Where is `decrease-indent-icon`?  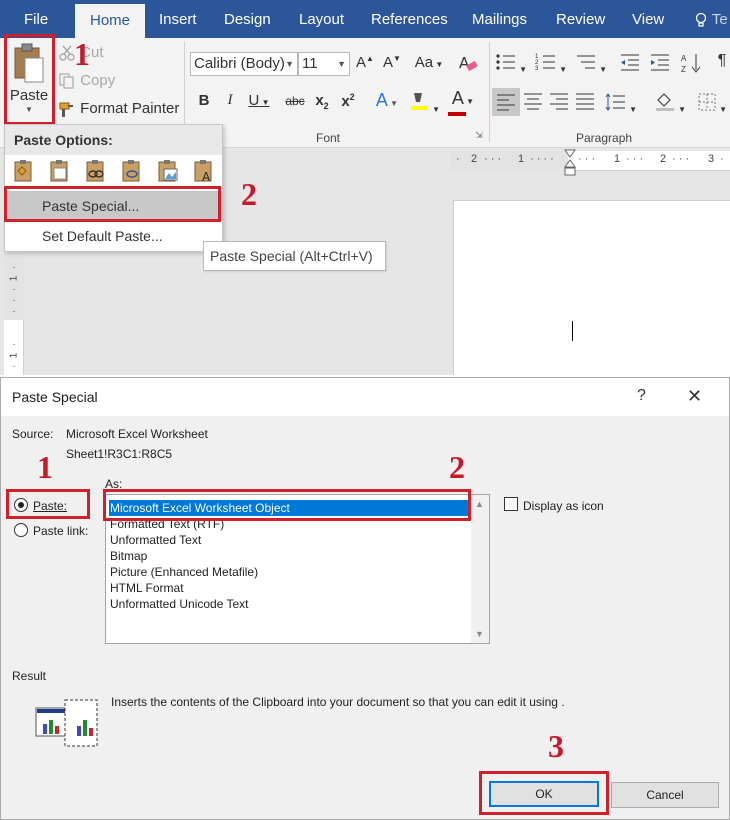 decrease-indent-icon is located at coordinates (630, 64).